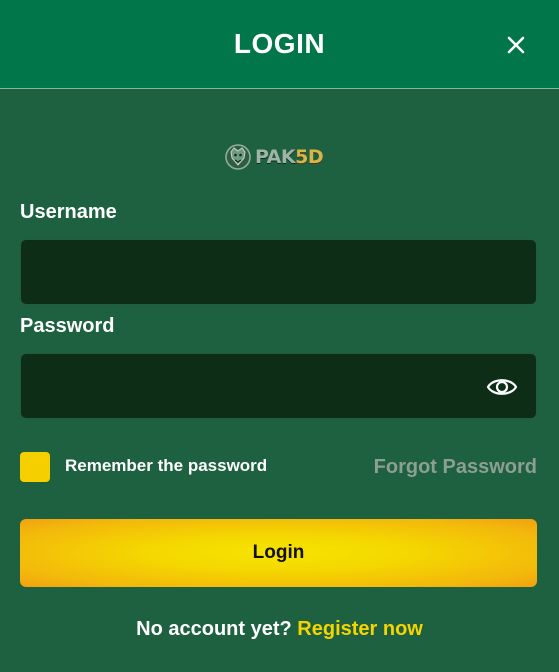  I want to click on no-account-text: No account yet?, so click(214, 629).